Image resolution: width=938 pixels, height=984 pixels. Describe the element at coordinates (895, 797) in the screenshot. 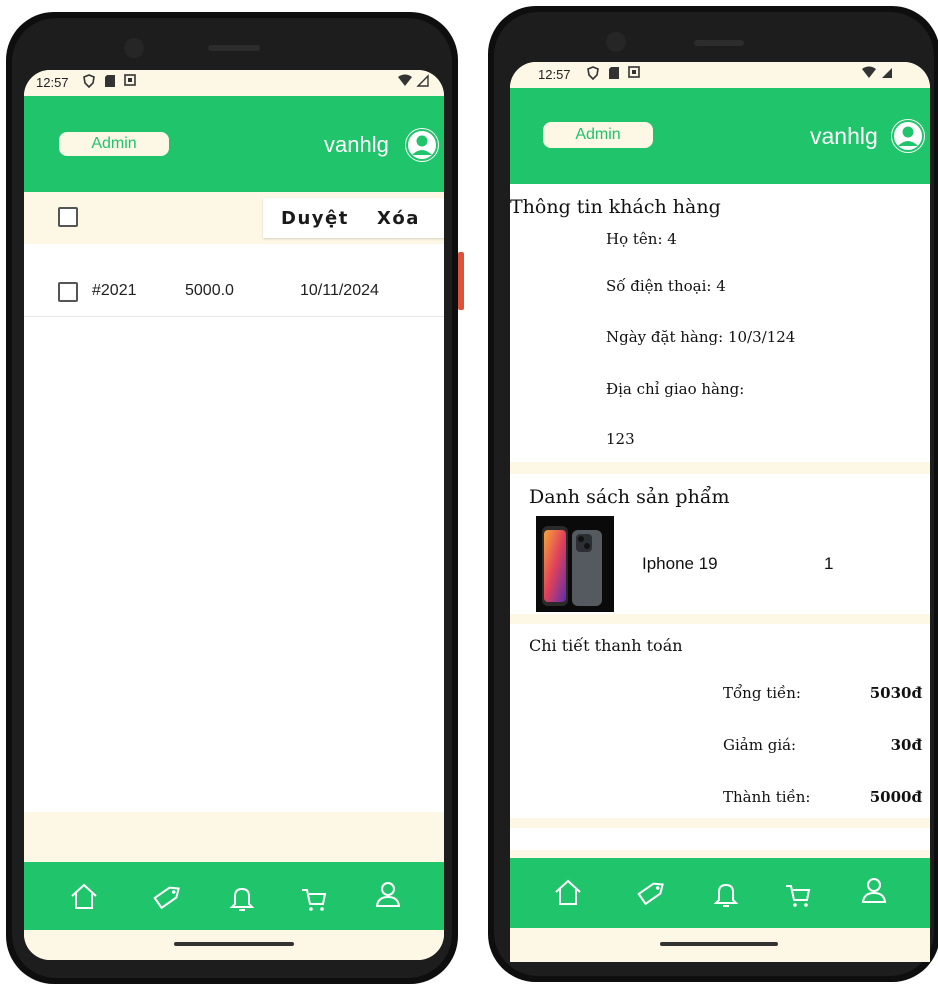

I see `grand-total-value: 5000đ` at that location.